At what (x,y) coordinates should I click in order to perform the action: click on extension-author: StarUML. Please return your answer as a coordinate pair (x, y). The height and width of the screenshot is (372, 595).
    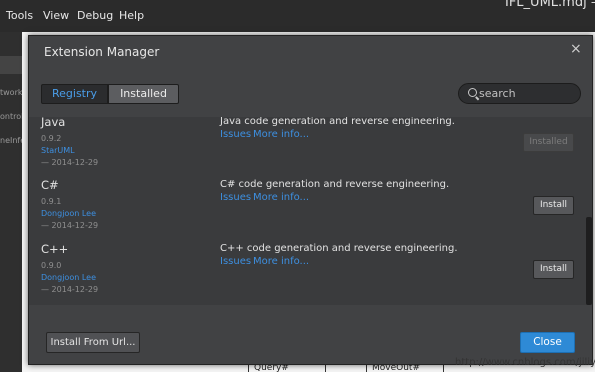
    Looking at the image, I should click on (58, 150).